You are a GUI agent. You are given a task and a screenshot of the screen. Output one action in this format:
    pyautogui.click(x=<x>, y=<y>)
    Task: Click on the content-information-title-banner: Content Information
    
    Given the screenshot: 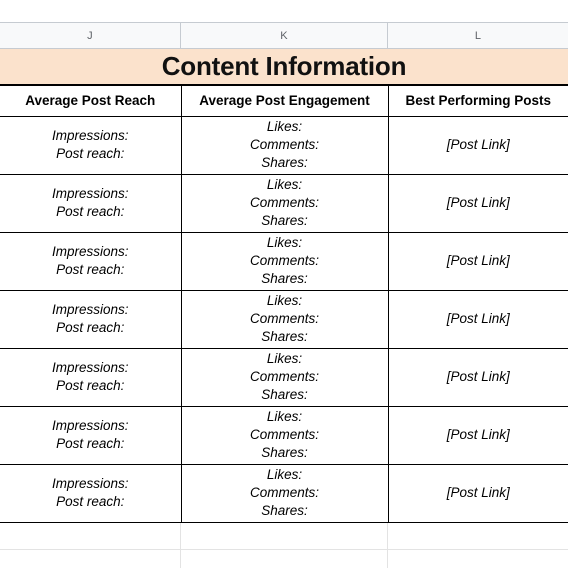 What is the action you would take?
    pyautogui.click(x=284, y=67)
    